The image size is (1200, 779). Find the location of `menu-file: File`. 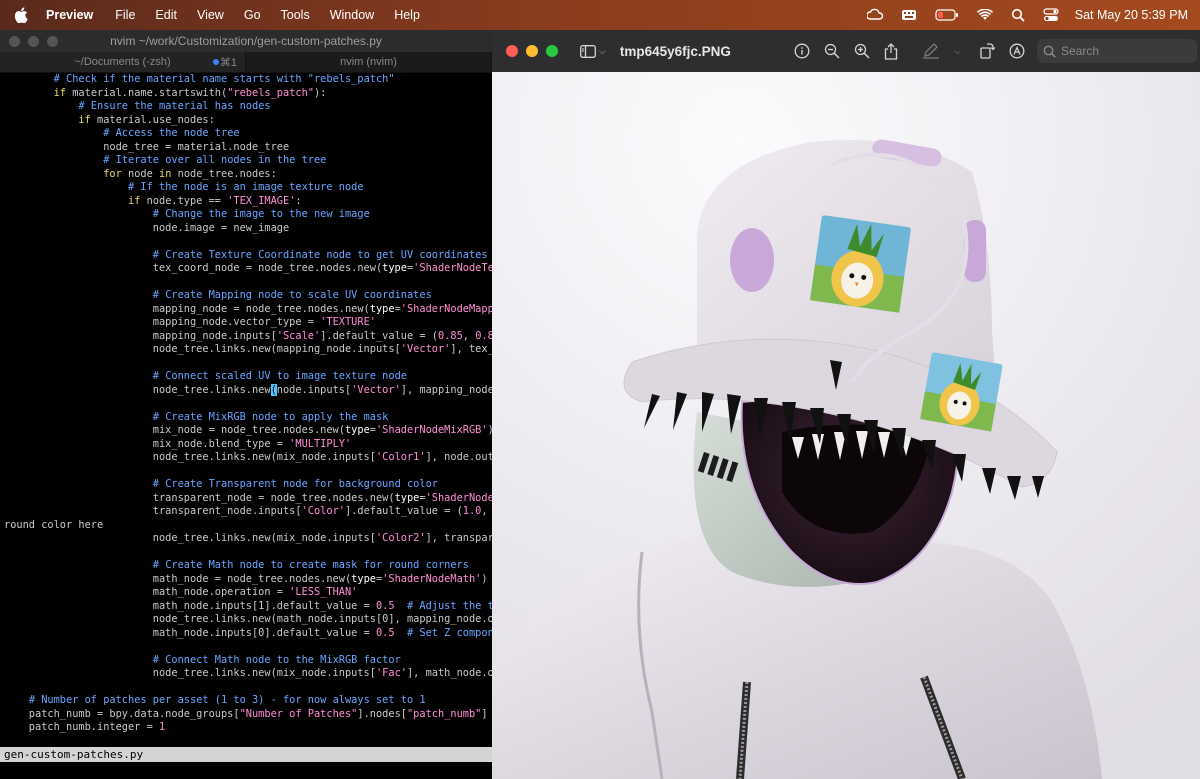

menu-file: File is located at coordinates (125, 15).